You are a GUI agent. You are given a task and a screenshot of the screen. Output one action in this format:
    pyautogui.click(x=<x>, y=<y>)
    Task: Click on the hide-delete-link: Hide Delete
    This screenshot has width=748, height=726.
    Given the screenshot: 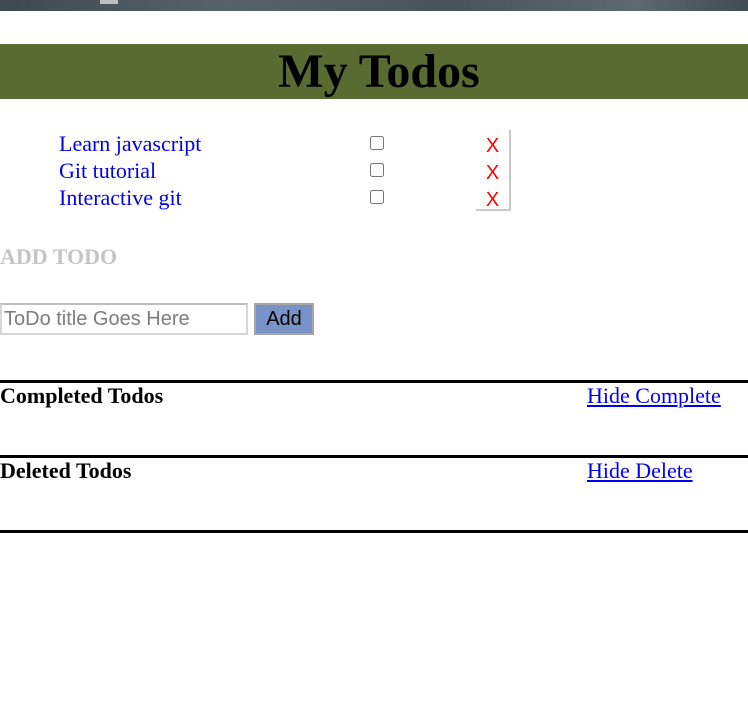 What is the action you would take?
    pyautogui.click(x=640, y=471)
    